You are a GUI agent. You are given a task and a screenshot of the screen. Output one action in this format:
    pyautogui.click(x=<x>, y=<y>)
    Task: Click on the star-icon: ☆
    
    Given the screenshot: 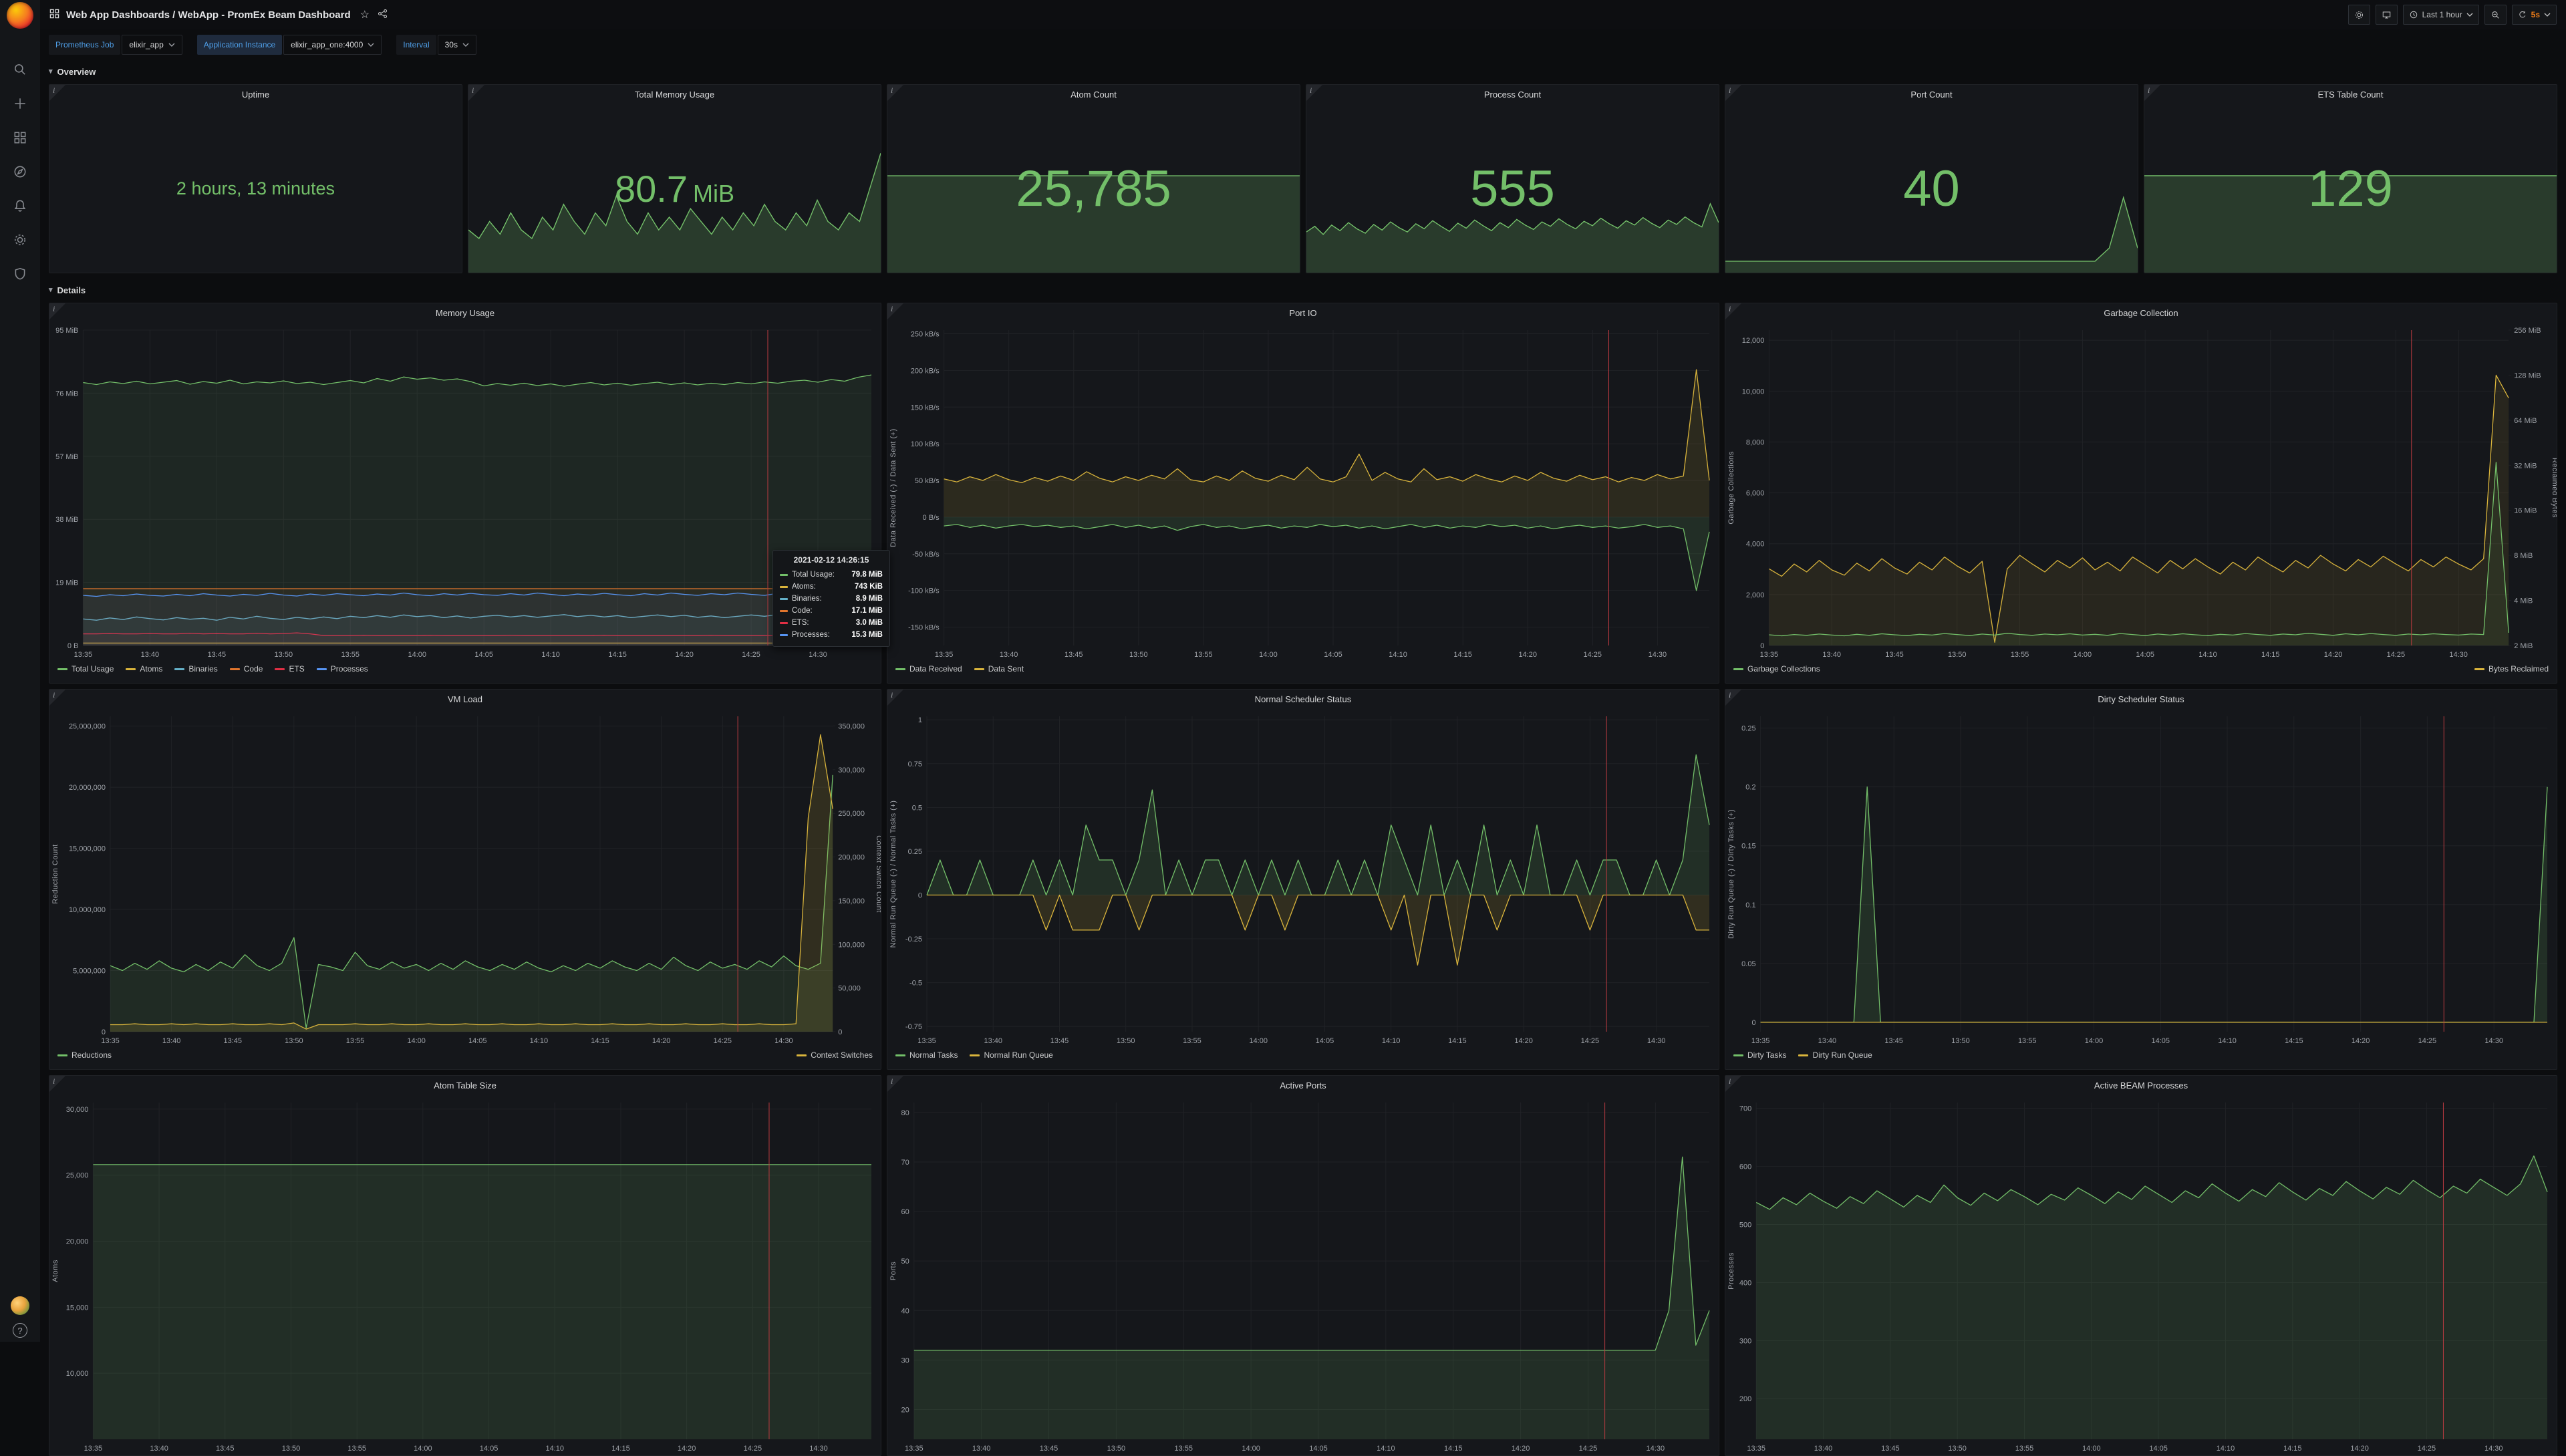 What is the action you would take?
    pyautogui.click(x=365, y=14)
    